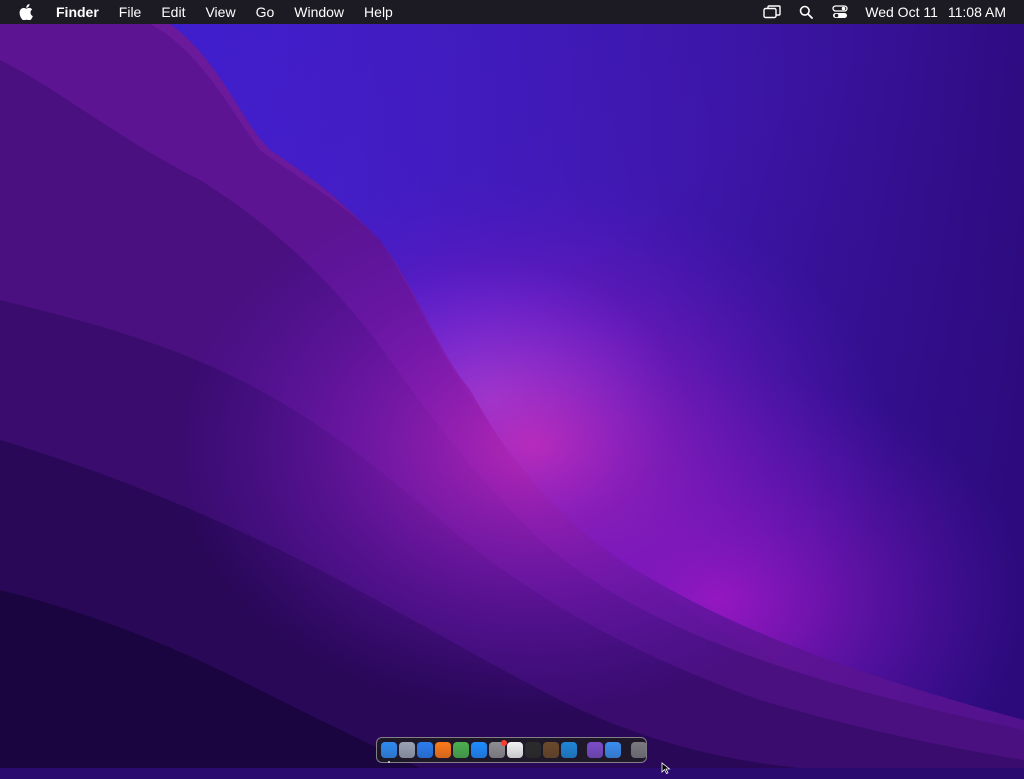  I want to click on dock-trash-icon, so click(639, 750).